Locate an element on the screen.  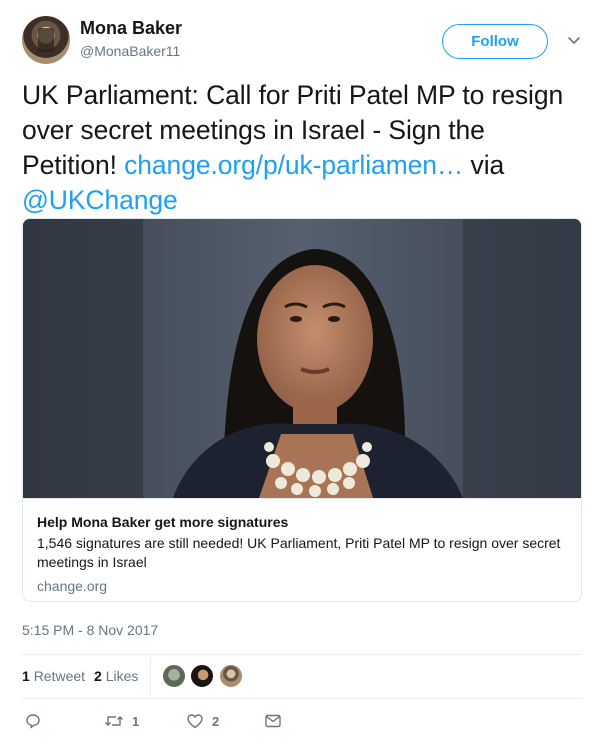
reply-button is located at coordinates (33, 721).